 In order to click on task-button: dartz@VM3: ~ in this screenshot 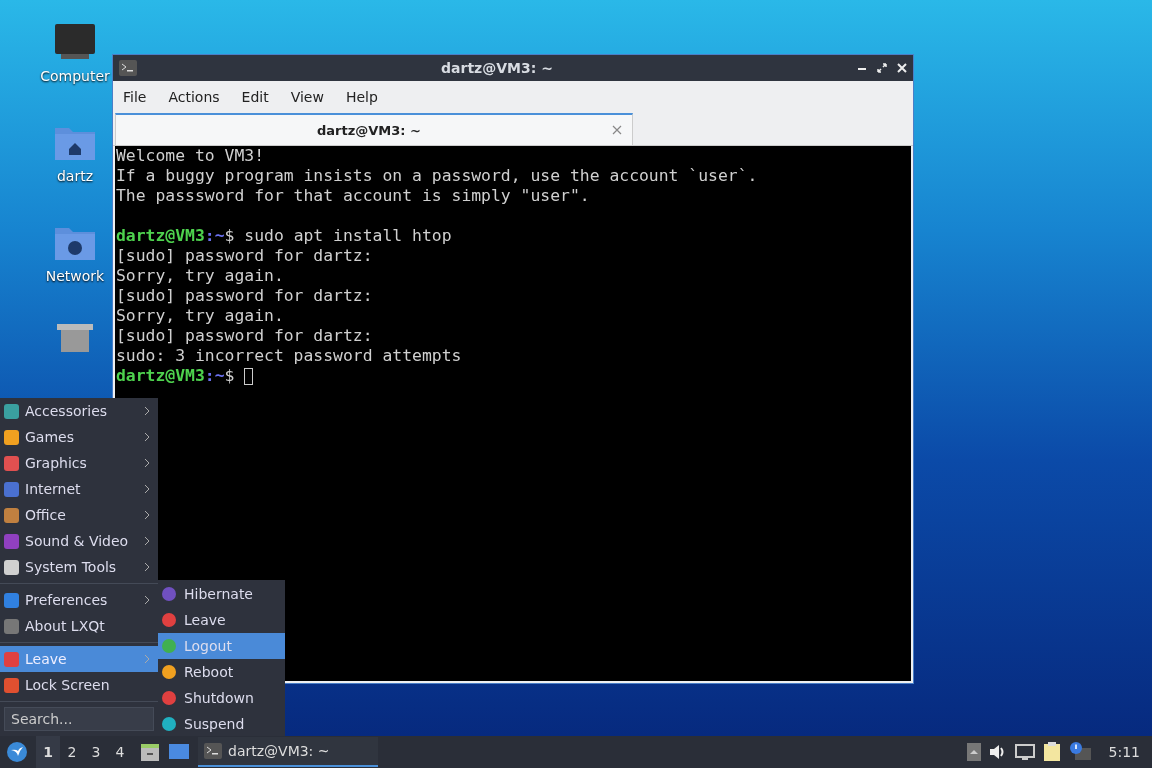, I will do `click(288, 752)`.